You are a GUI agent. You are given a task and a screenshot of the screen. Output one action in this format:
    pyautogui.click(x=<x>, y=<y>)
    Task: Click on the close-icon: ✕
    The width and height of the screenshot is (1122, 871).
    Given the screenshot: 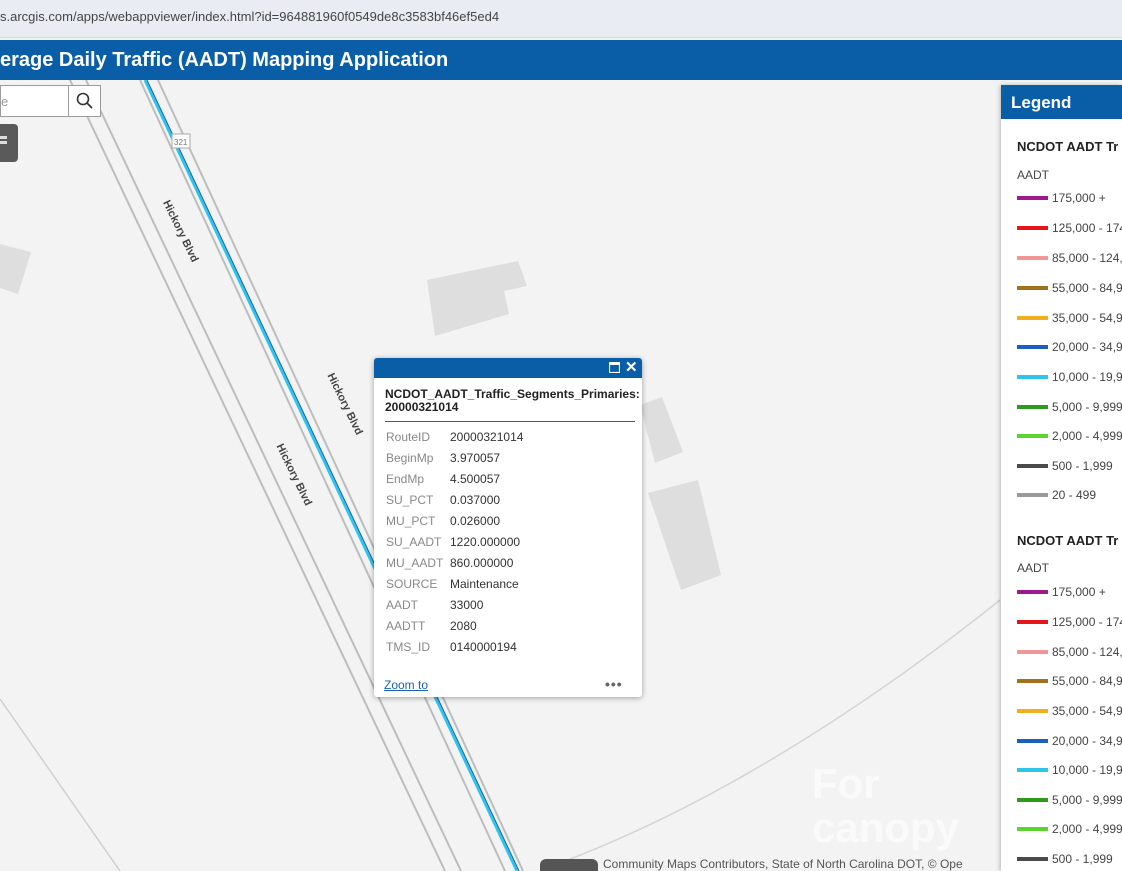 What is the action you would take?
    pyautogui.click(x=631, y=367)
    